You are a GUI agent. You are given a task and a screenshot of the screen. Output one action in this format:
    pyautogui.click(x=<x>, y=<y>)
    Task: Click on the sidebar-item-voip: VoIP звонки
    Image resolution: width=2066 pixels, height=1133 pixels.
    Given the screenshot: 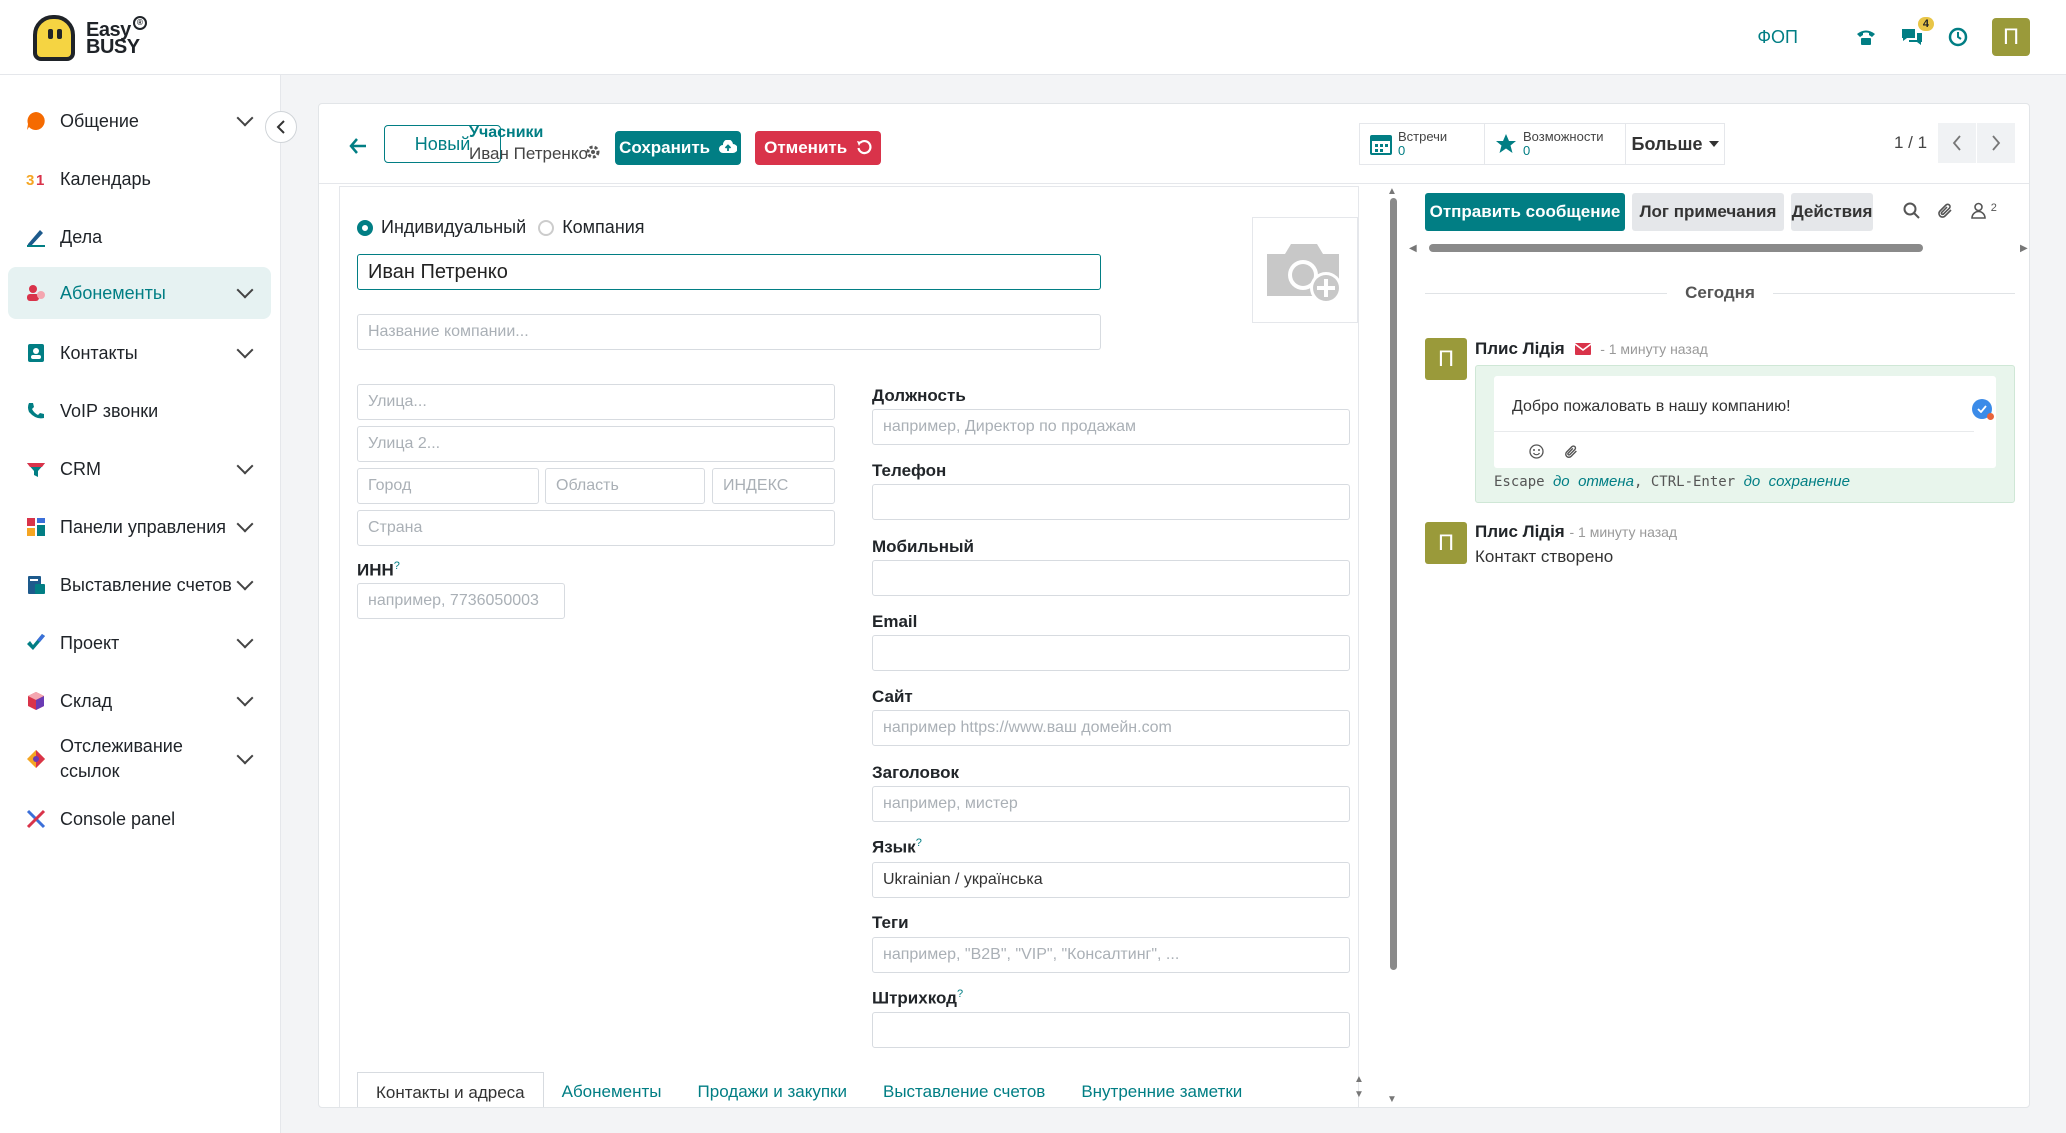 What is the action you would take?
    pyautogui.click(x=139, y=411)
    